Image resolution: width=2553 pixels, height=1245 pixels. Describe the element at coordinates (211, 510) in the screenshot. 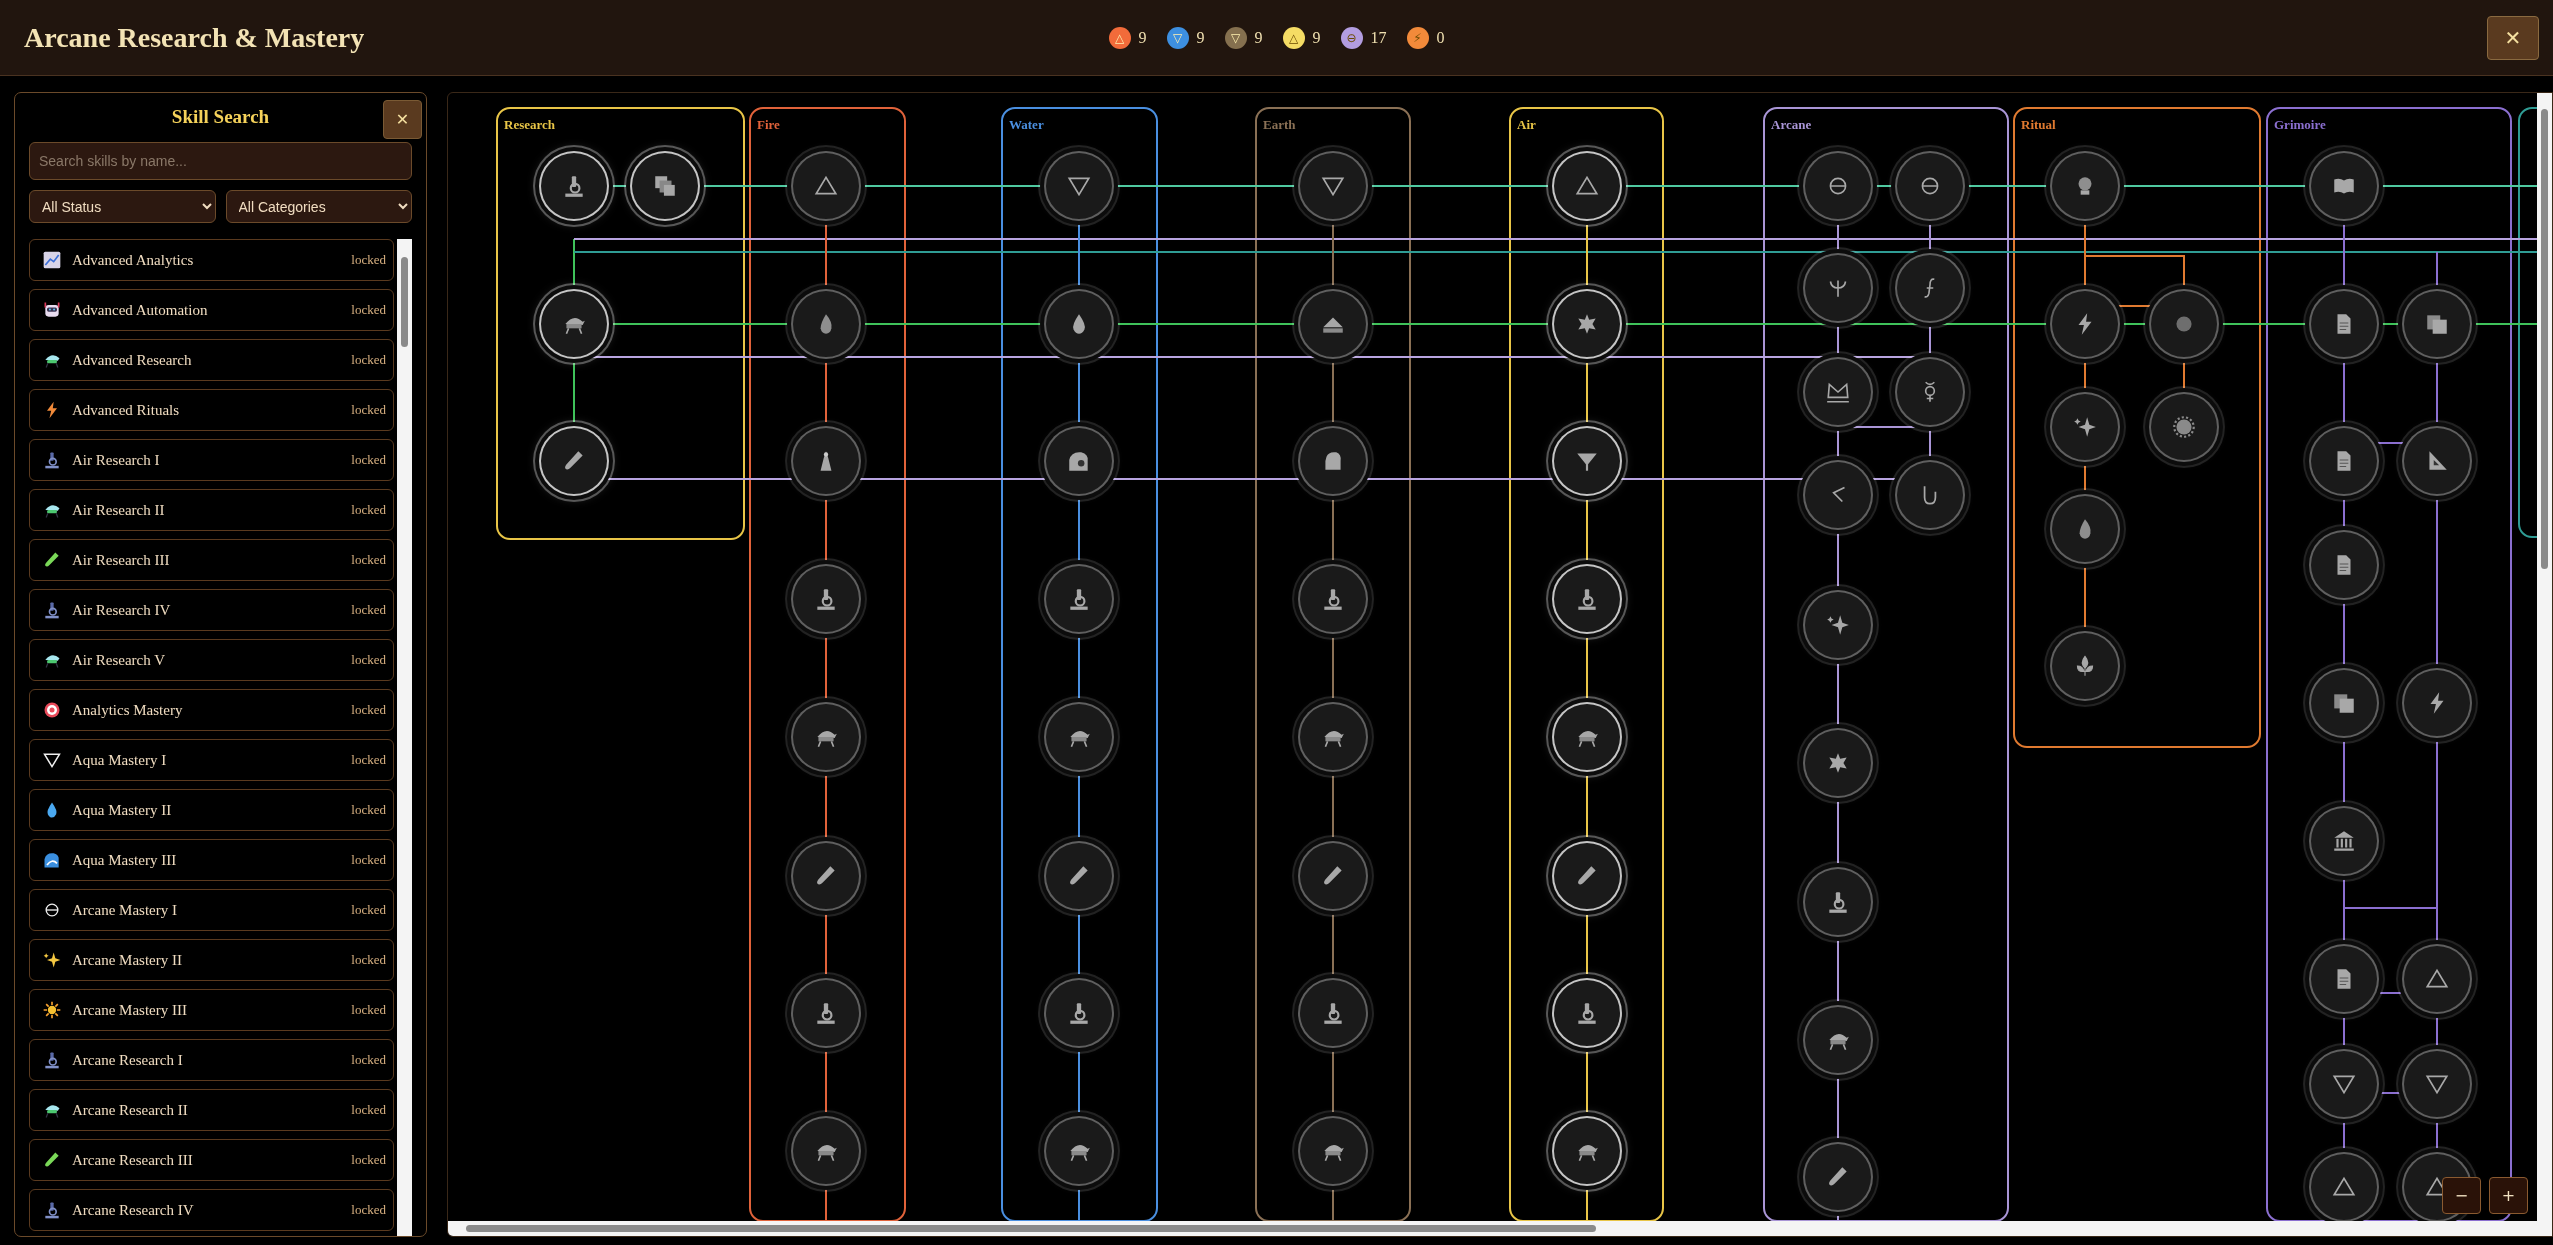

I see `skill-list-item: Air Research II locked` at that location.